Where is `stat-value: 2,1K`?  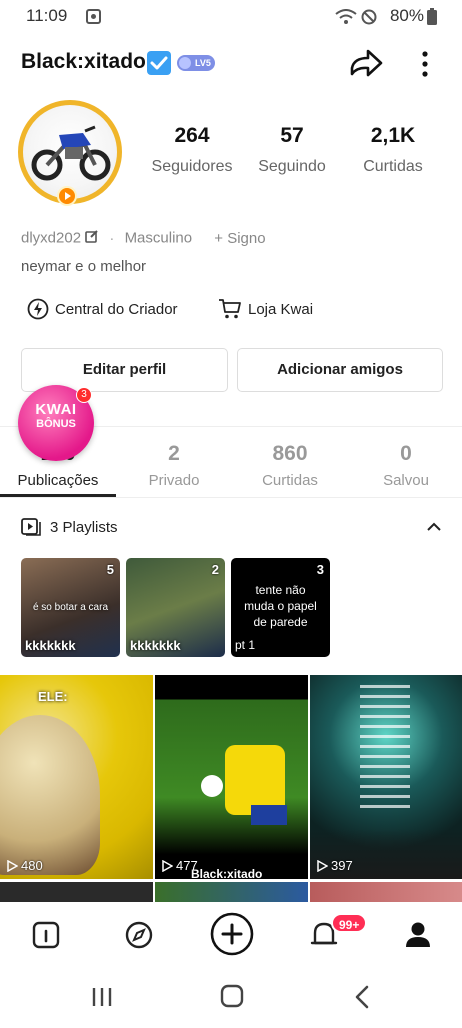
stat-value: 2,1K is located at coordinates (393, 135).